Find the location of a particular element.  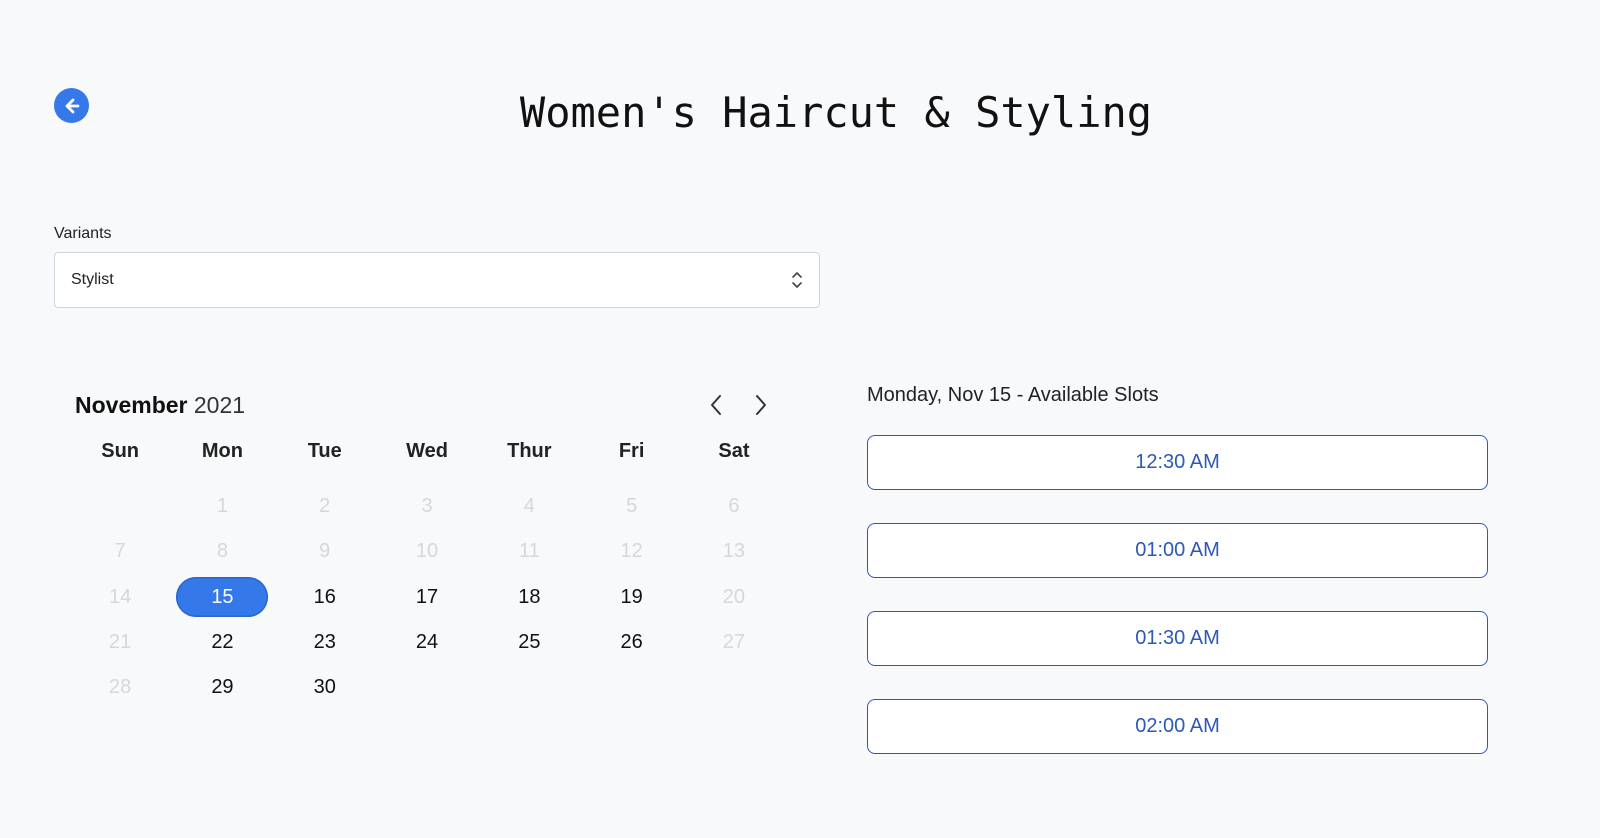

time-slot-button: 12:30 AM is located at coordinates (1177, 462).